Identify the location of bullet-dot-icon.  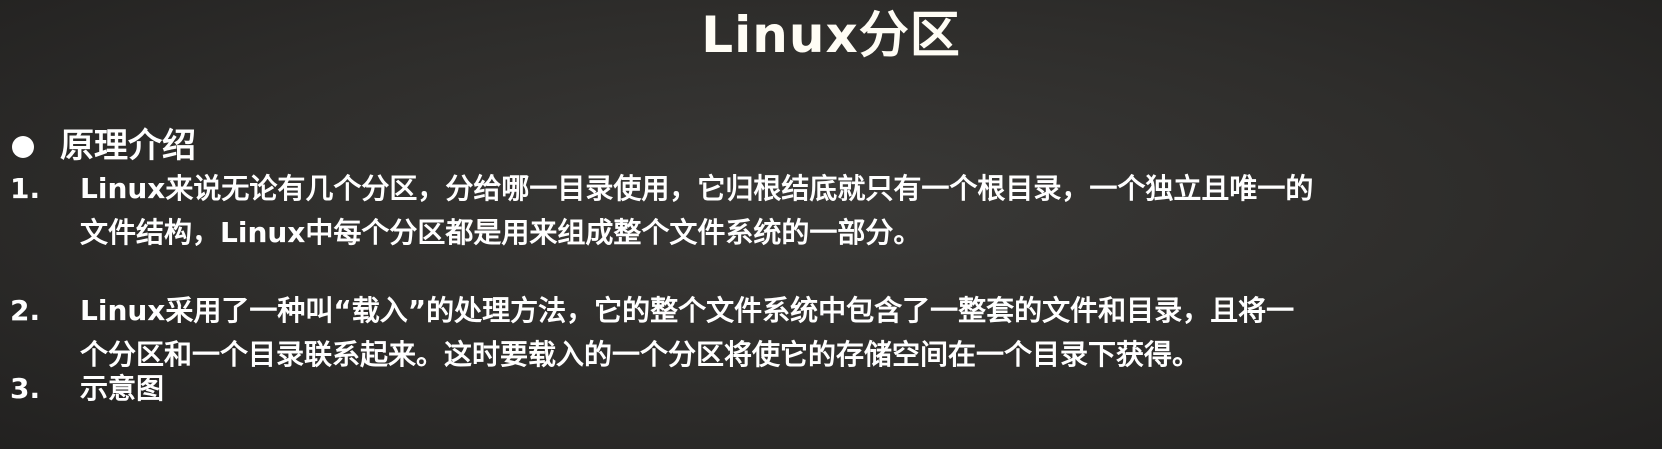
(23, 147).